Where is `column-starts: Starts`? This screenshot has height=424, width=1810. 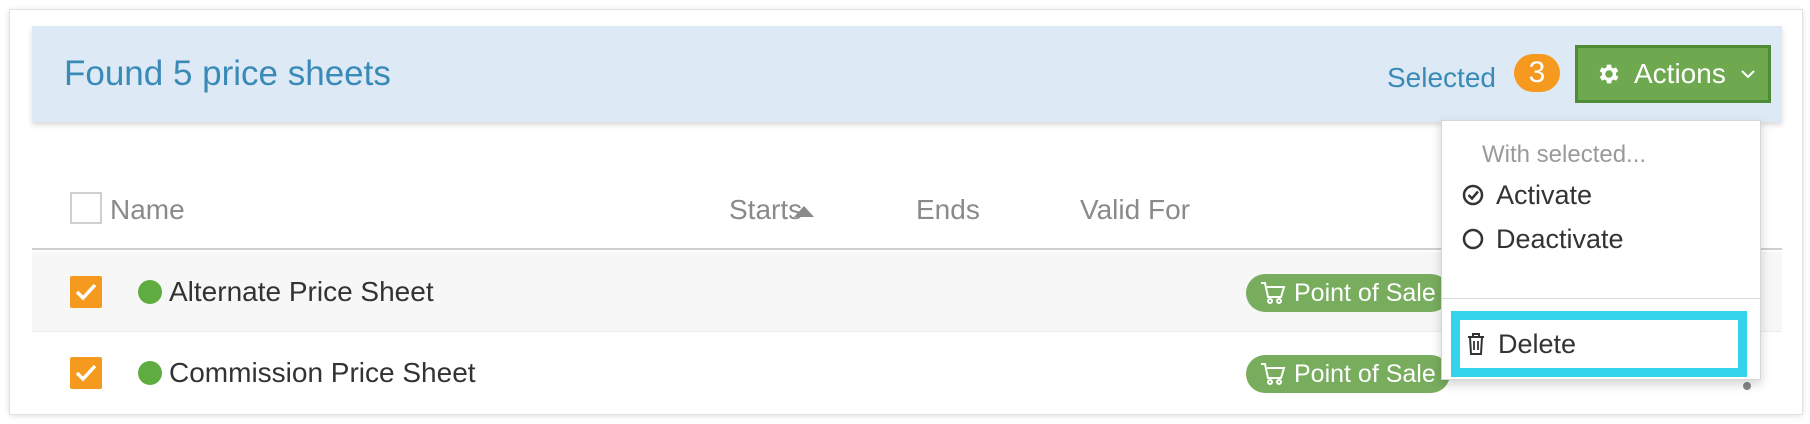
column-starts: Starts is located at coordinates (765, 210).